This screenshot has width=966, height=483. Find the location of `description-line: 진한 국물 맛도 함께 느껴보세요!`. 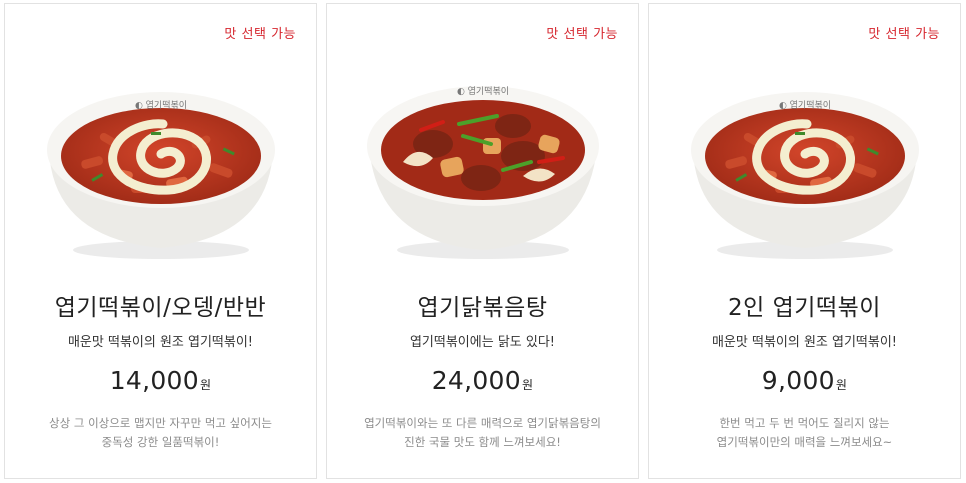

description-line: 진한 국물 맛도 함께 느껴보세요! is located at coordinates (482, 442).